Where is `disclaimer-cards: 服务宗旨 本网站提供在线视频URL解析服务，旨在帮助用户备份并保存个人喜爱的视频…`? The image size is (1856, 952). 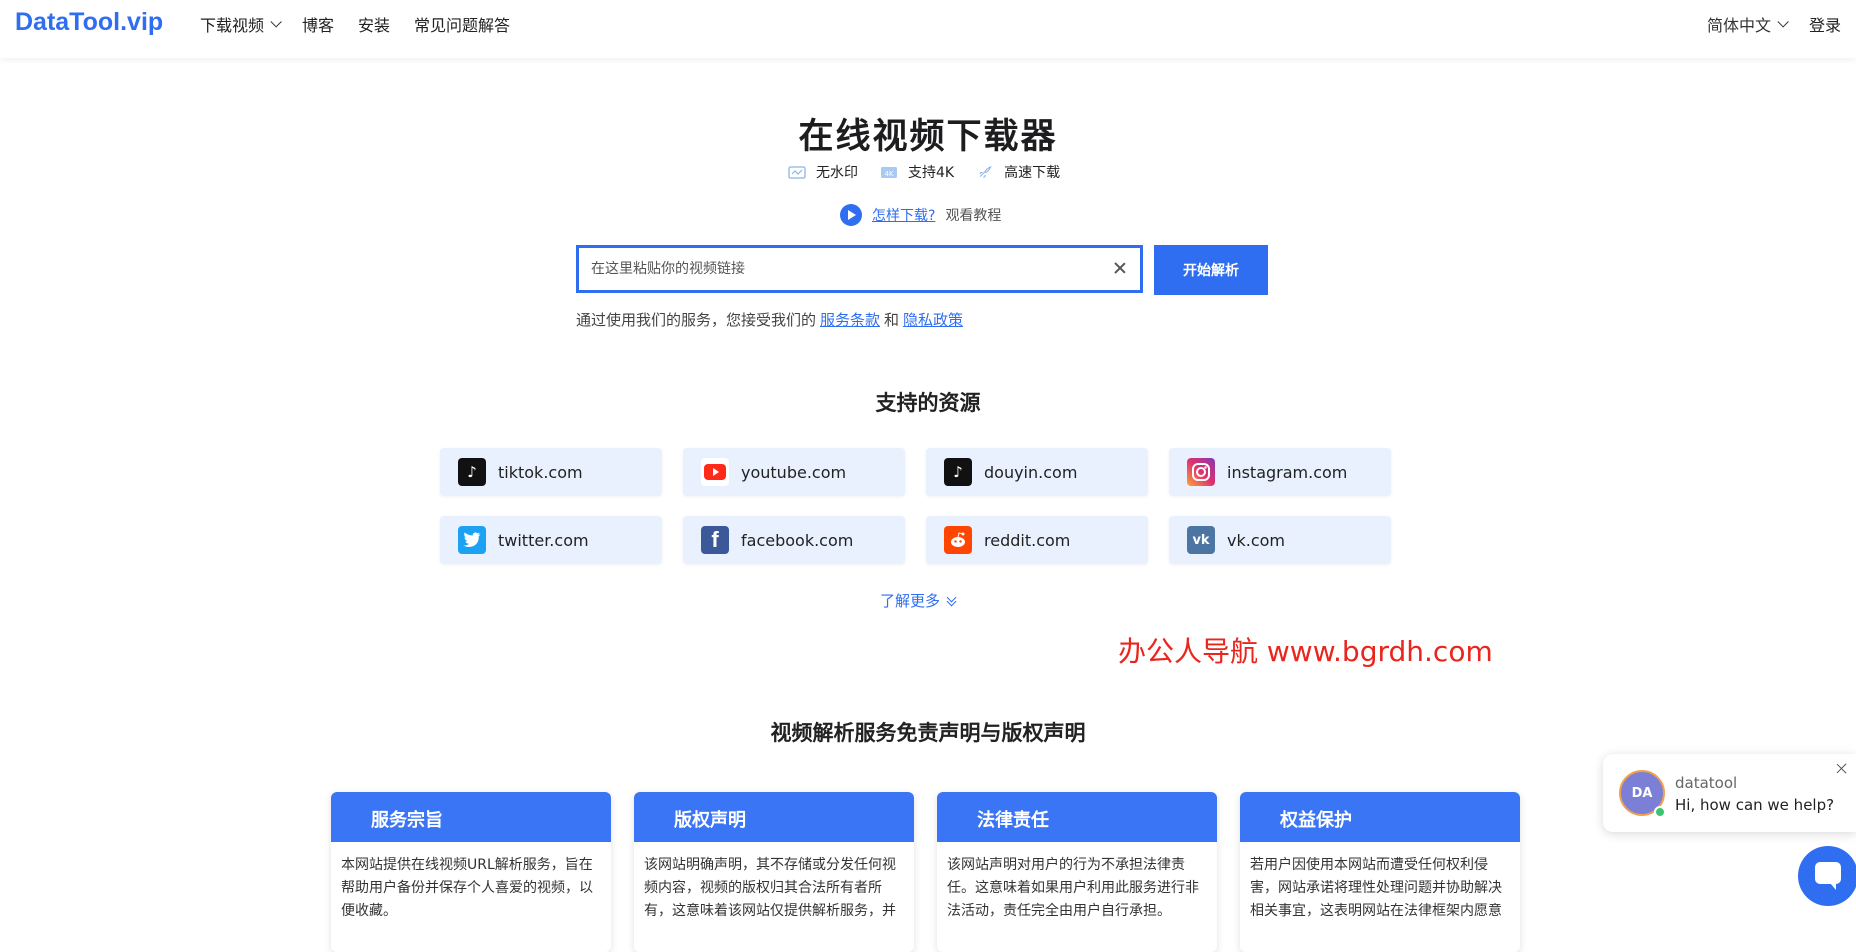 disclaimer-cards: 服务宗旨 本网站提供在线视频URL解析服务，旨在帮助用户备份并保存个人喜爱的视频… is located at coordinates (925, 872).